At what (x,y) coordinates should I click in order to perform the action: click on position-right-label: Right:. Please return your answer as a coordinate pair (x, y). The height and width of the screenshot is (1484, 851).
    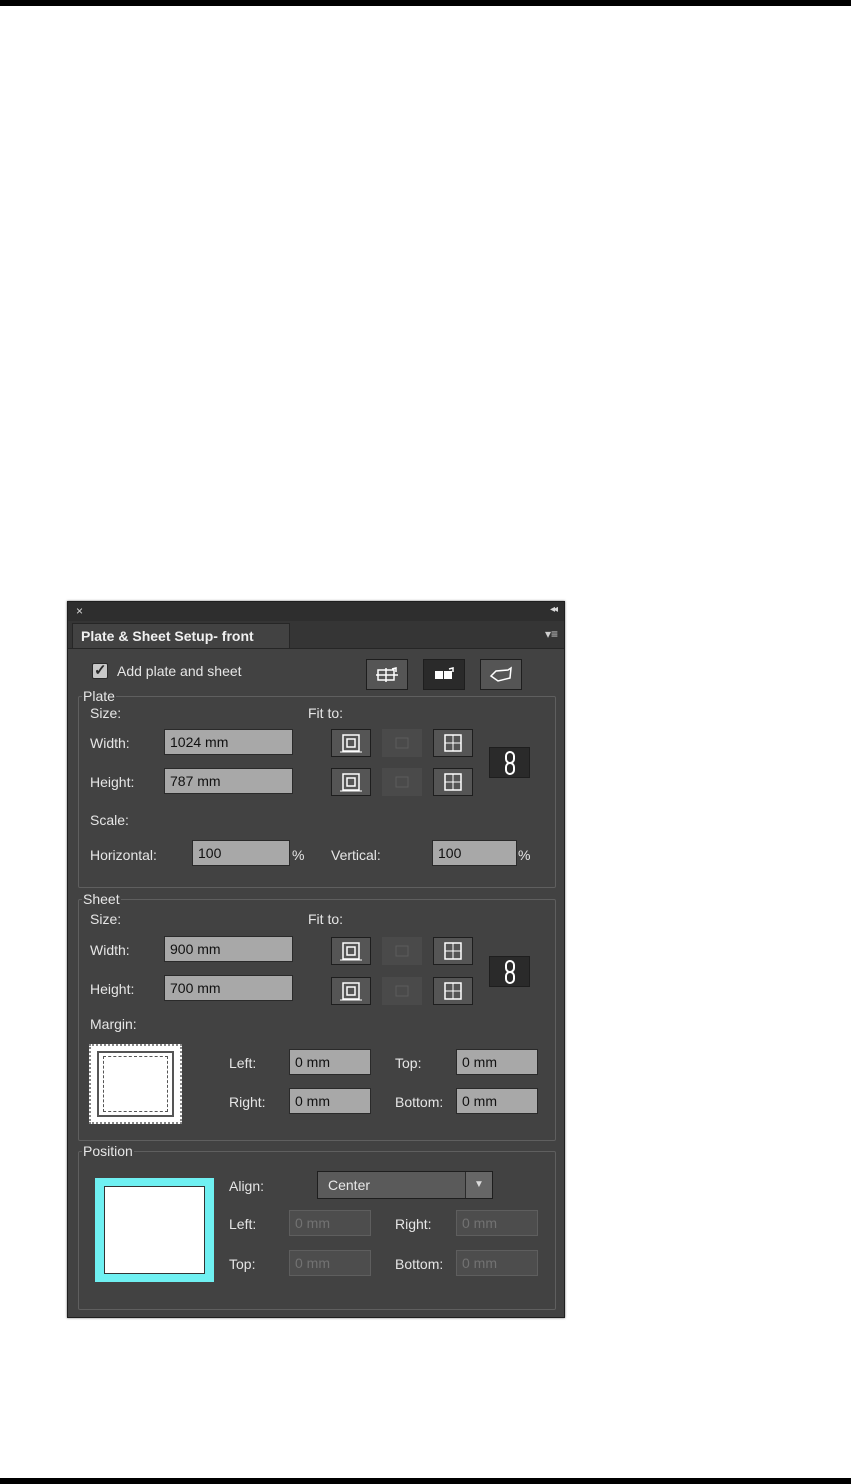
    Looking at the image, I should click on (413, 1224).